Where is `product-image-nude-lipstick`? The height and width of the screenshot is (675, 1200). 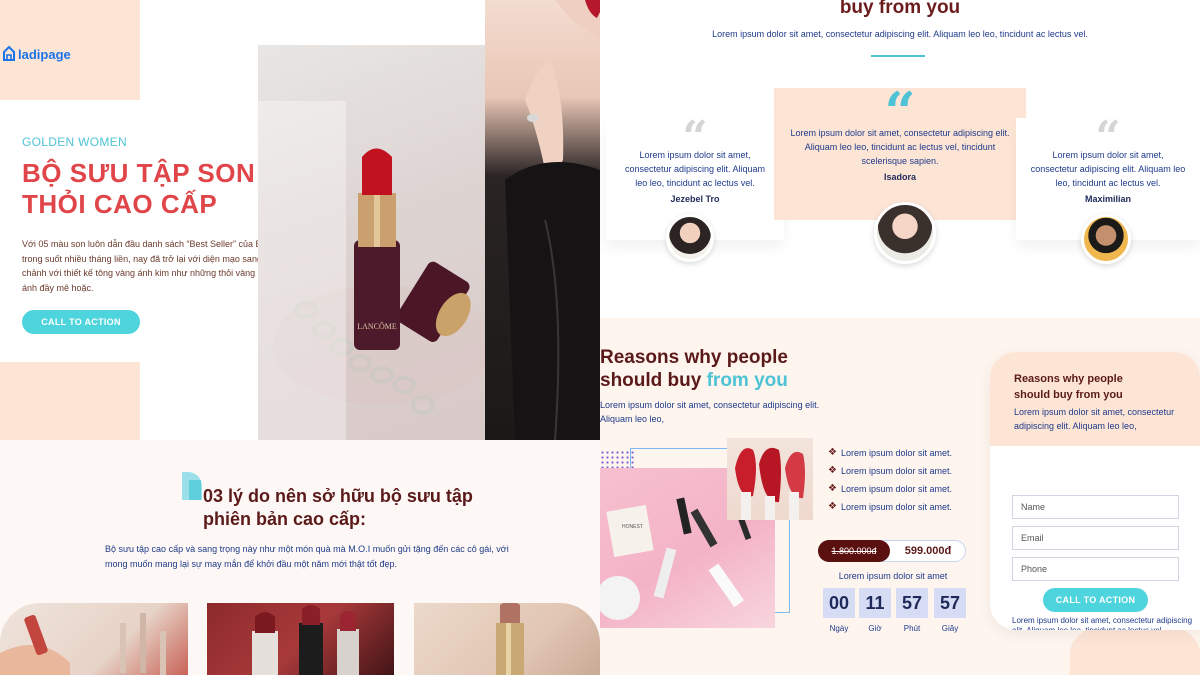
product-image-nude-lipstick is located at coordinates (507, 639).